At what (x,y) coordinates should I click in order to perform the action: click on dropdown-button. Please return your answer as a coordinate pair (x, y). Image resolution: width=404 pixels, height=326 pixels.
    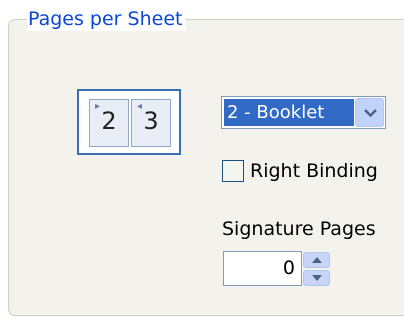
    Looking at the image, I should click on (369, 112).